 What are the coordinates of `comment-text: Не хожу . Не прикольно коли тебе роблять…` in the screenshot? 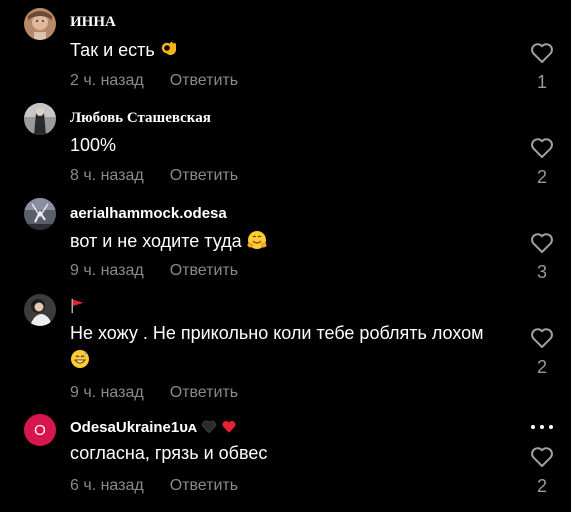 It's located at (280, 347).